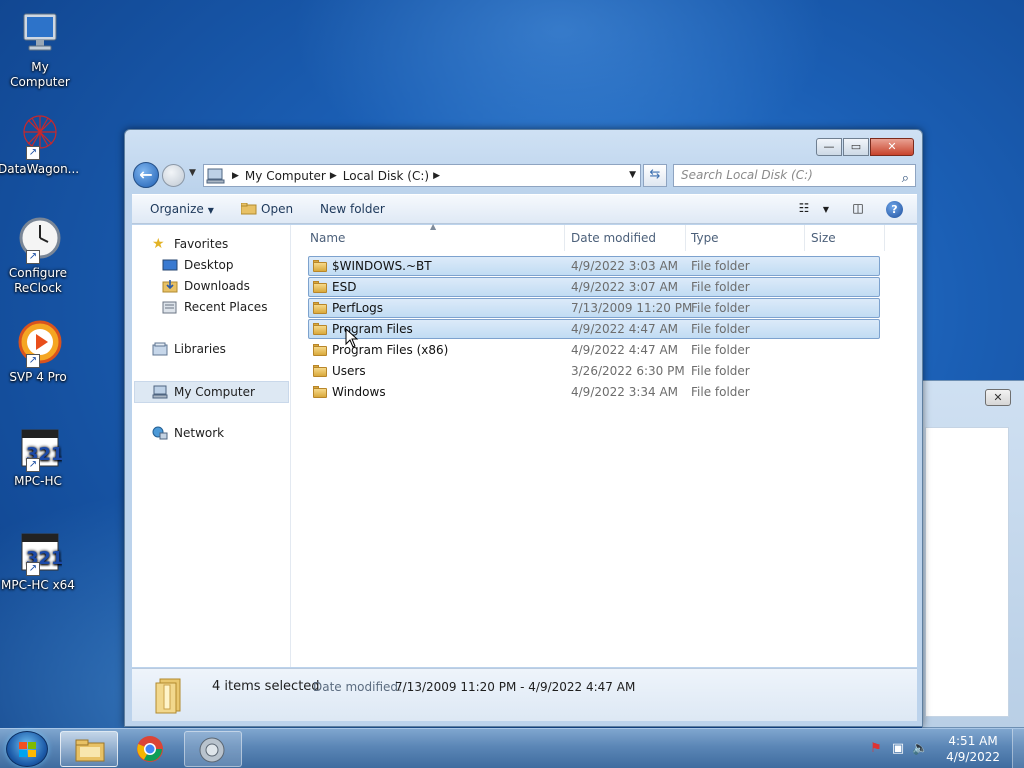 The height and width of the screenshot is (768, 1024). I want to click on chrome-icon, so click(150, 750).